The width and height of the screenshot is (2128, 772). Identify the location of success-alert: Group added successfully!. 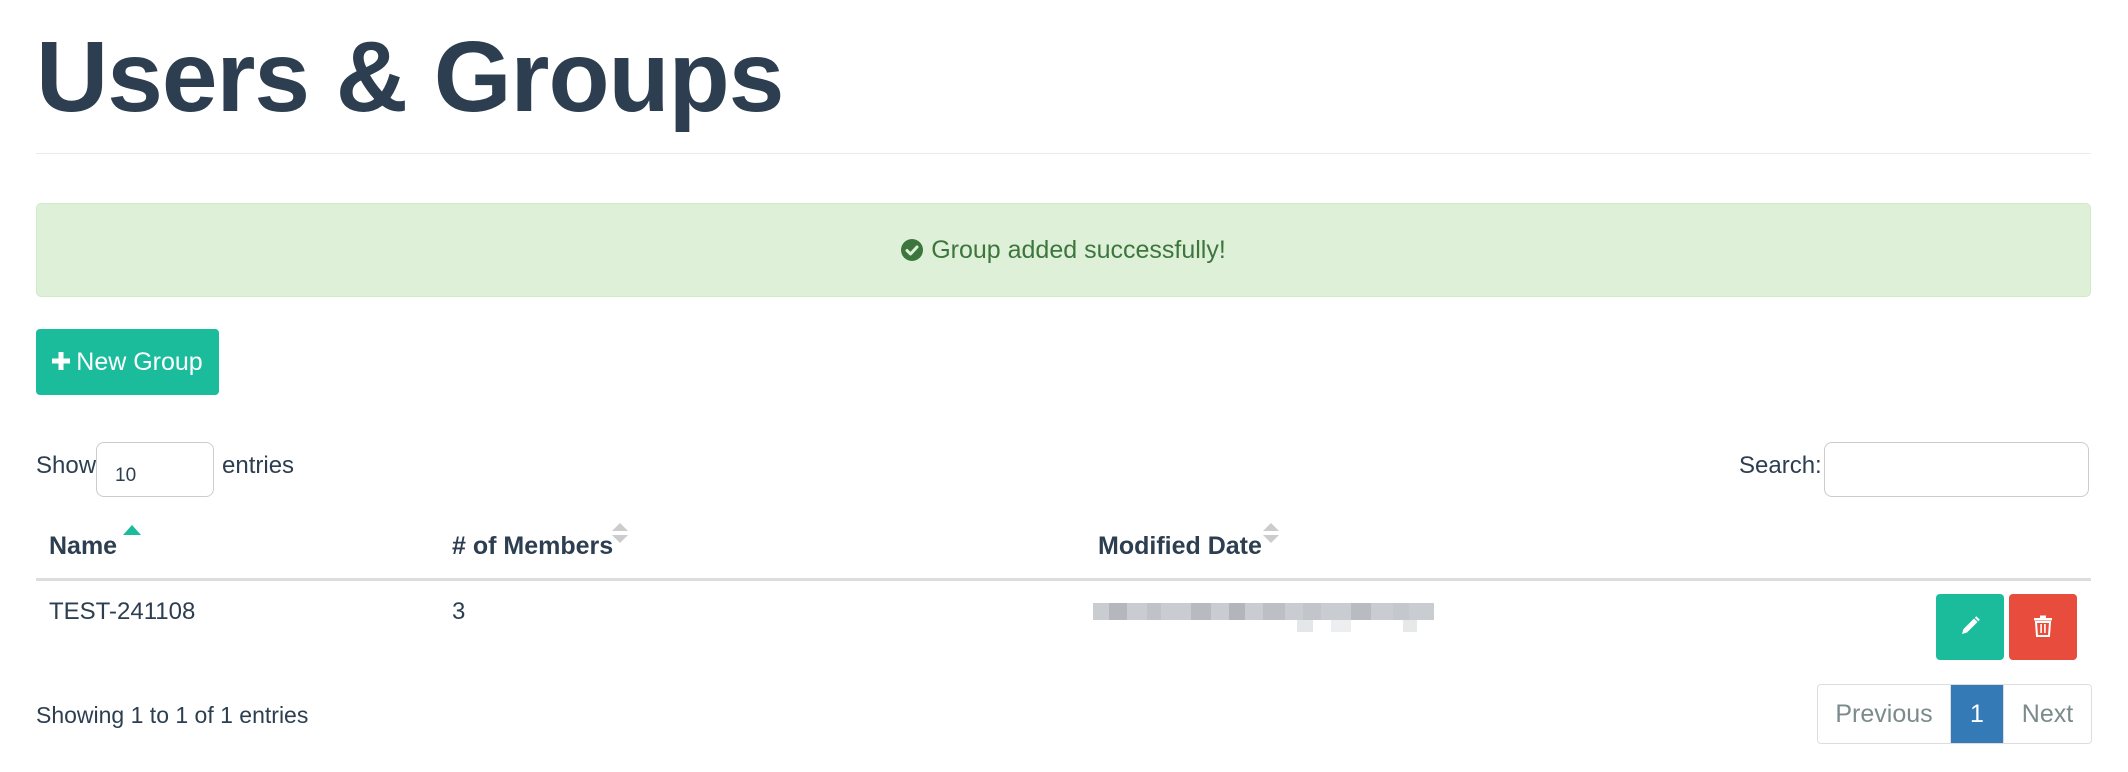
(1063, 250).